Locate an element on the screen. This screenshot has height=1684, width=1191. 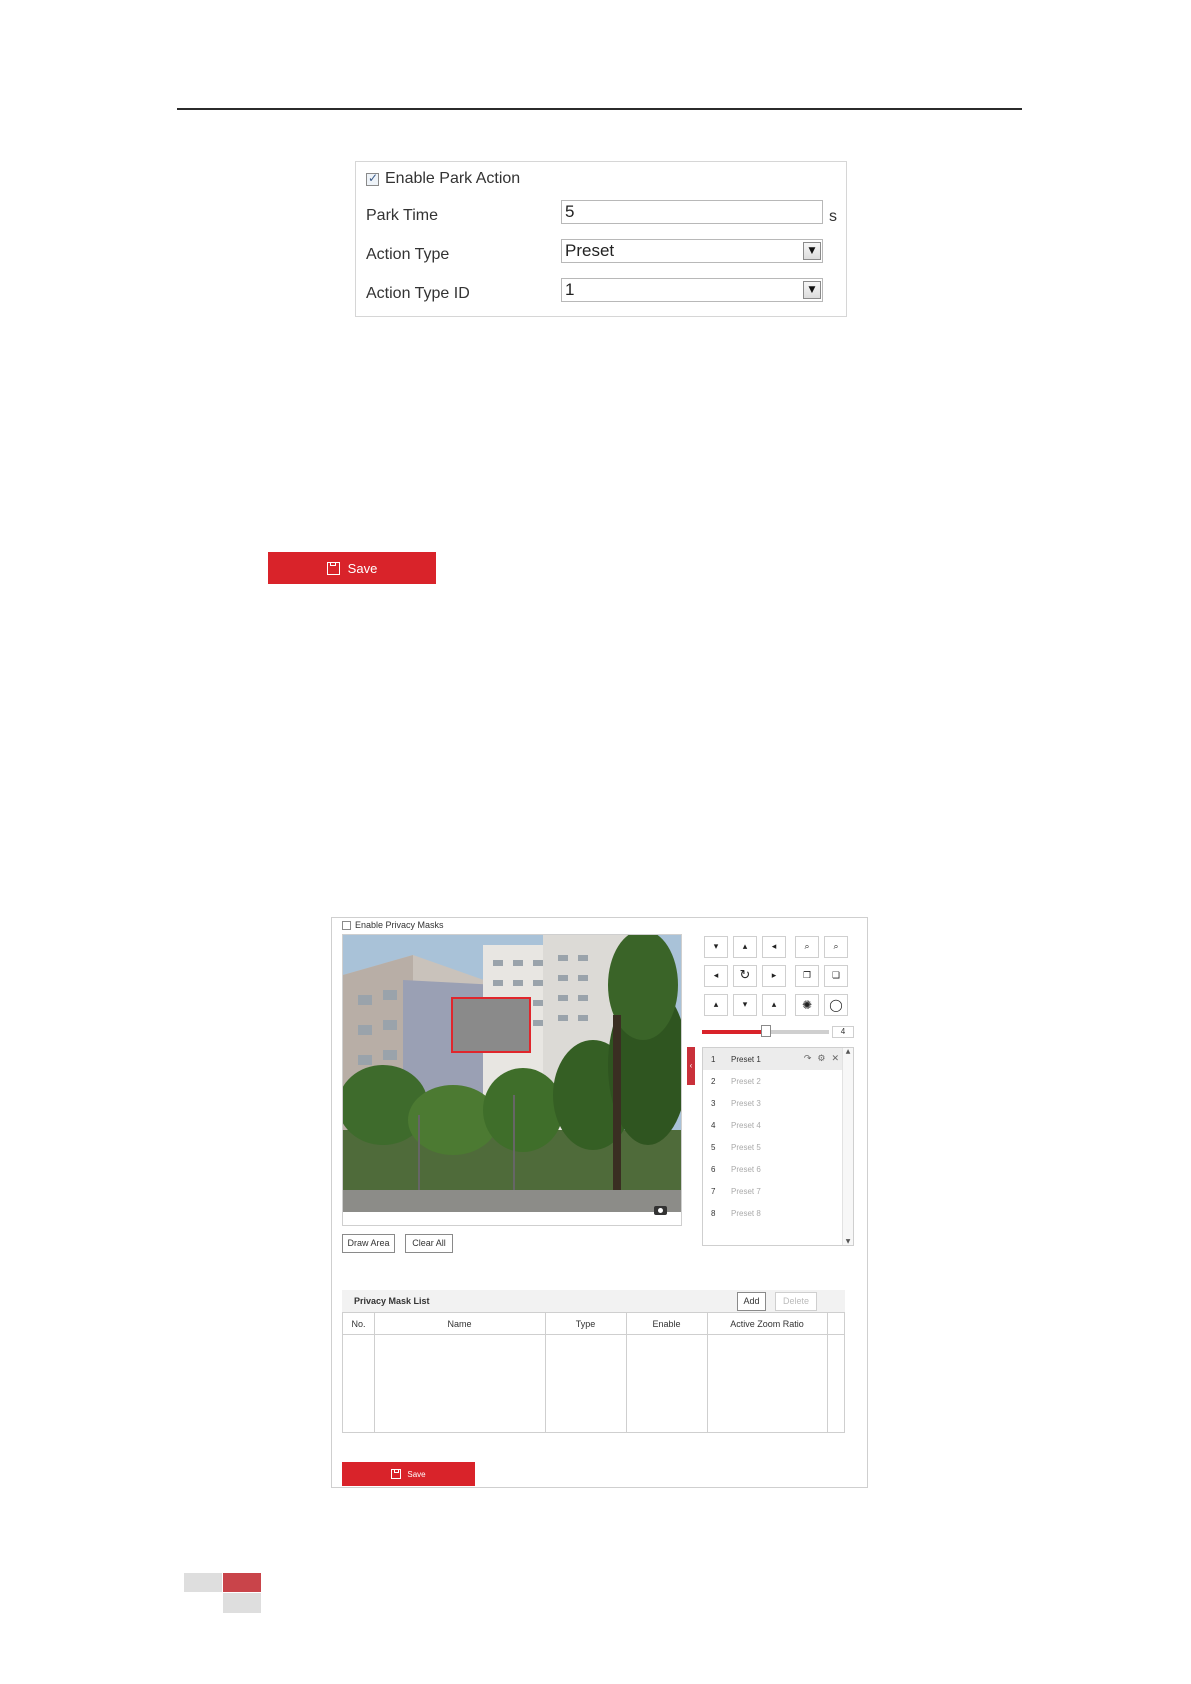
add-button: Add is located at coordinates (751, 1301).